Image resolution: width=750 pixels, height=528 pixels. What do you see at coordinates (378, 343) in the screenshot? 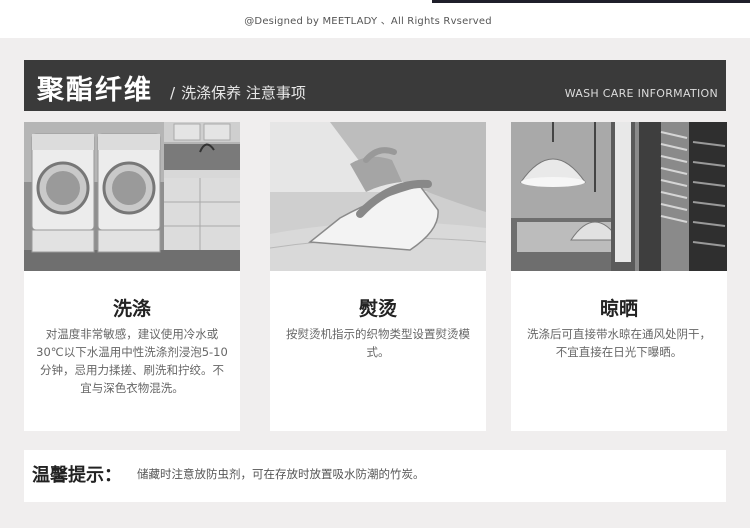
I see `card-description-ironing: 按熨烫机指示的织物类型设置熨烫模式。` at bounding box center [378, 343].